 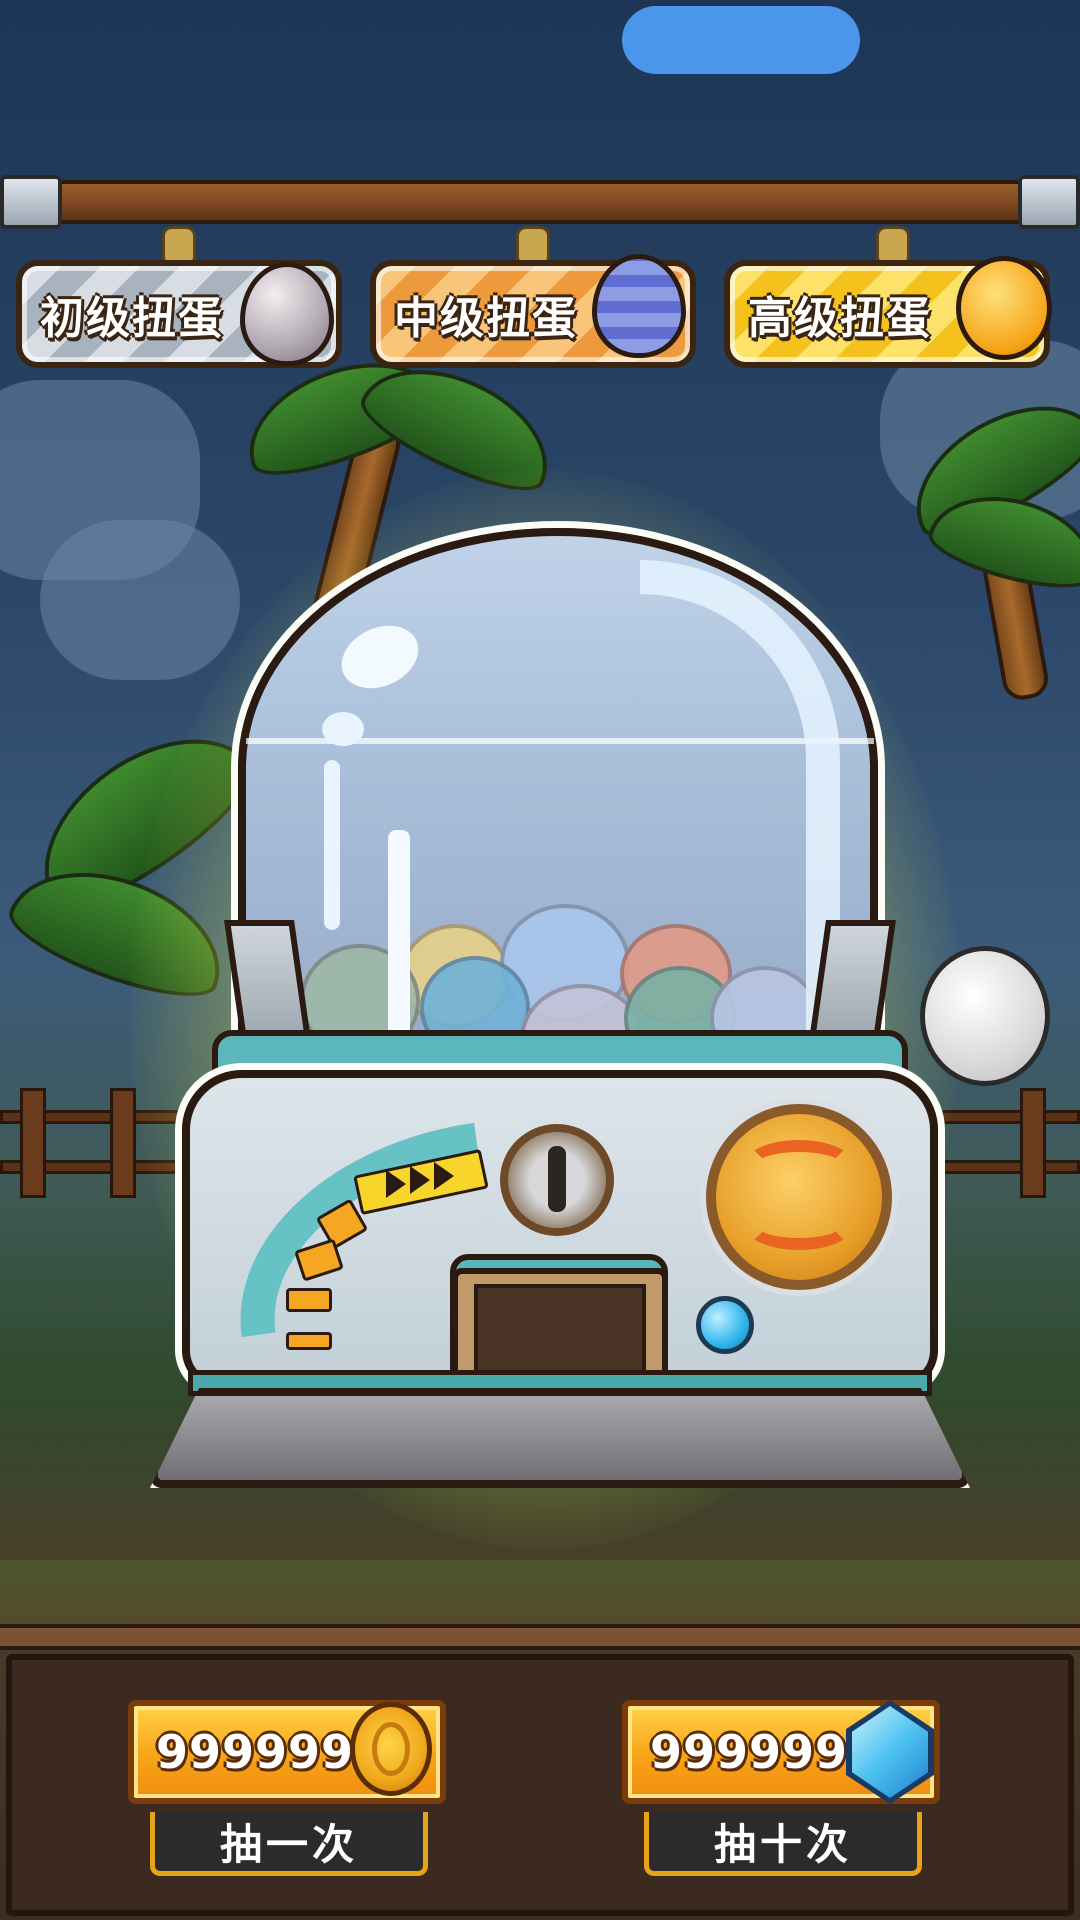 I want to click on white-ball, so click(x=985, y=1016).